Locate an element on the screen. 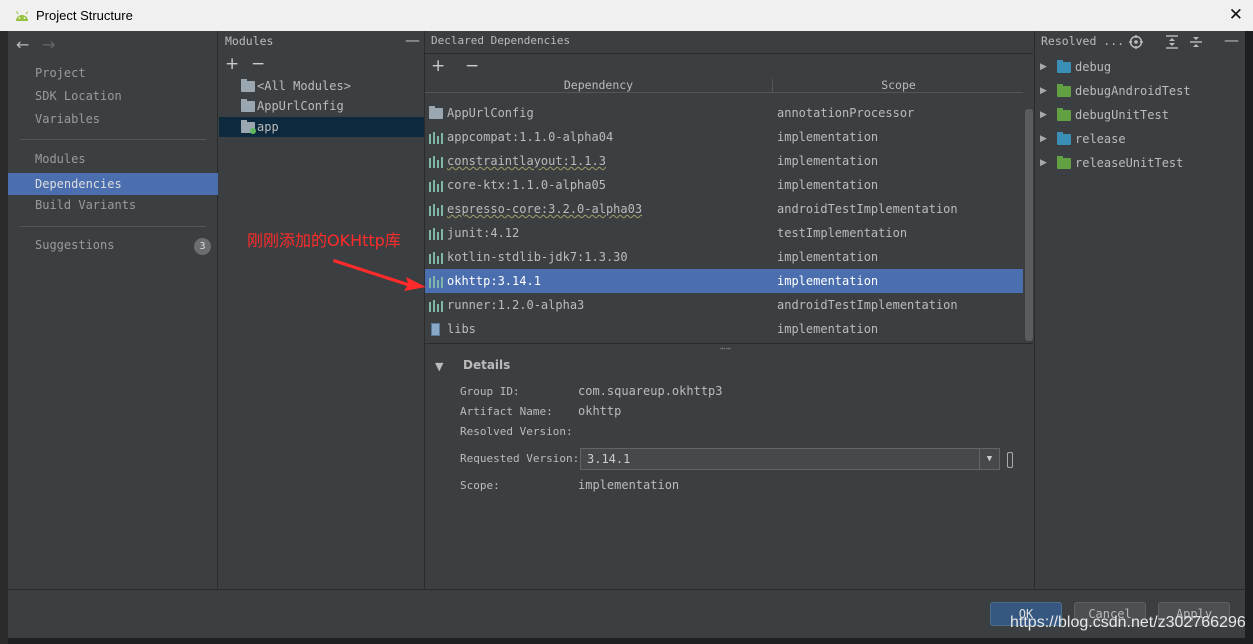 This screenshot has height=644, width=1253. module-label: <All Modules> is located at coordinates (304, 86).